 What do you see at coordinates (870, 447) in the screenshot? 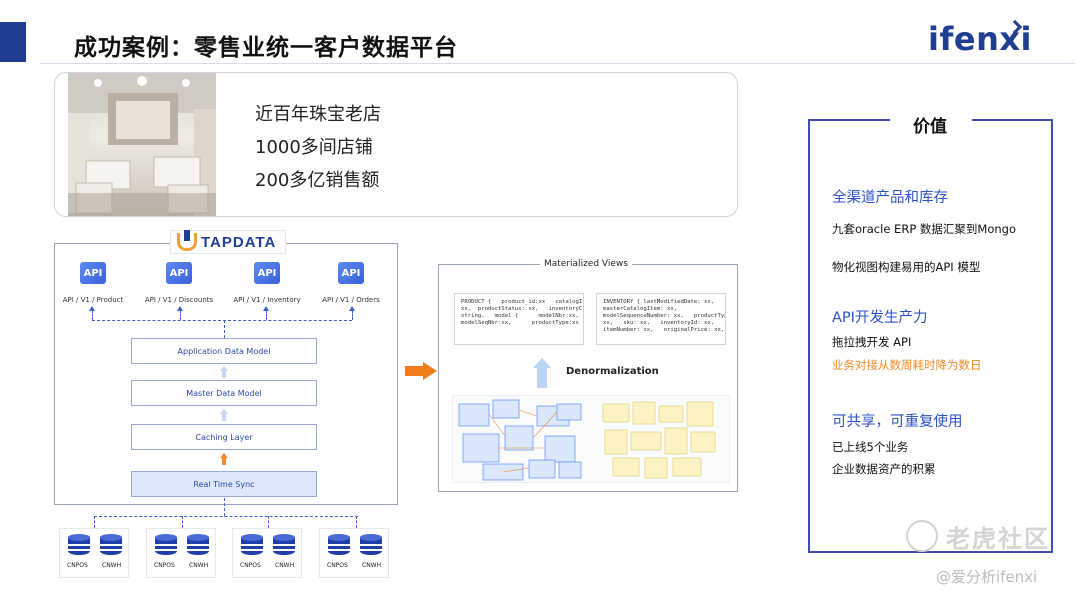
I see `value-line: 已上线5个业务` at bounding box center [870, 447].